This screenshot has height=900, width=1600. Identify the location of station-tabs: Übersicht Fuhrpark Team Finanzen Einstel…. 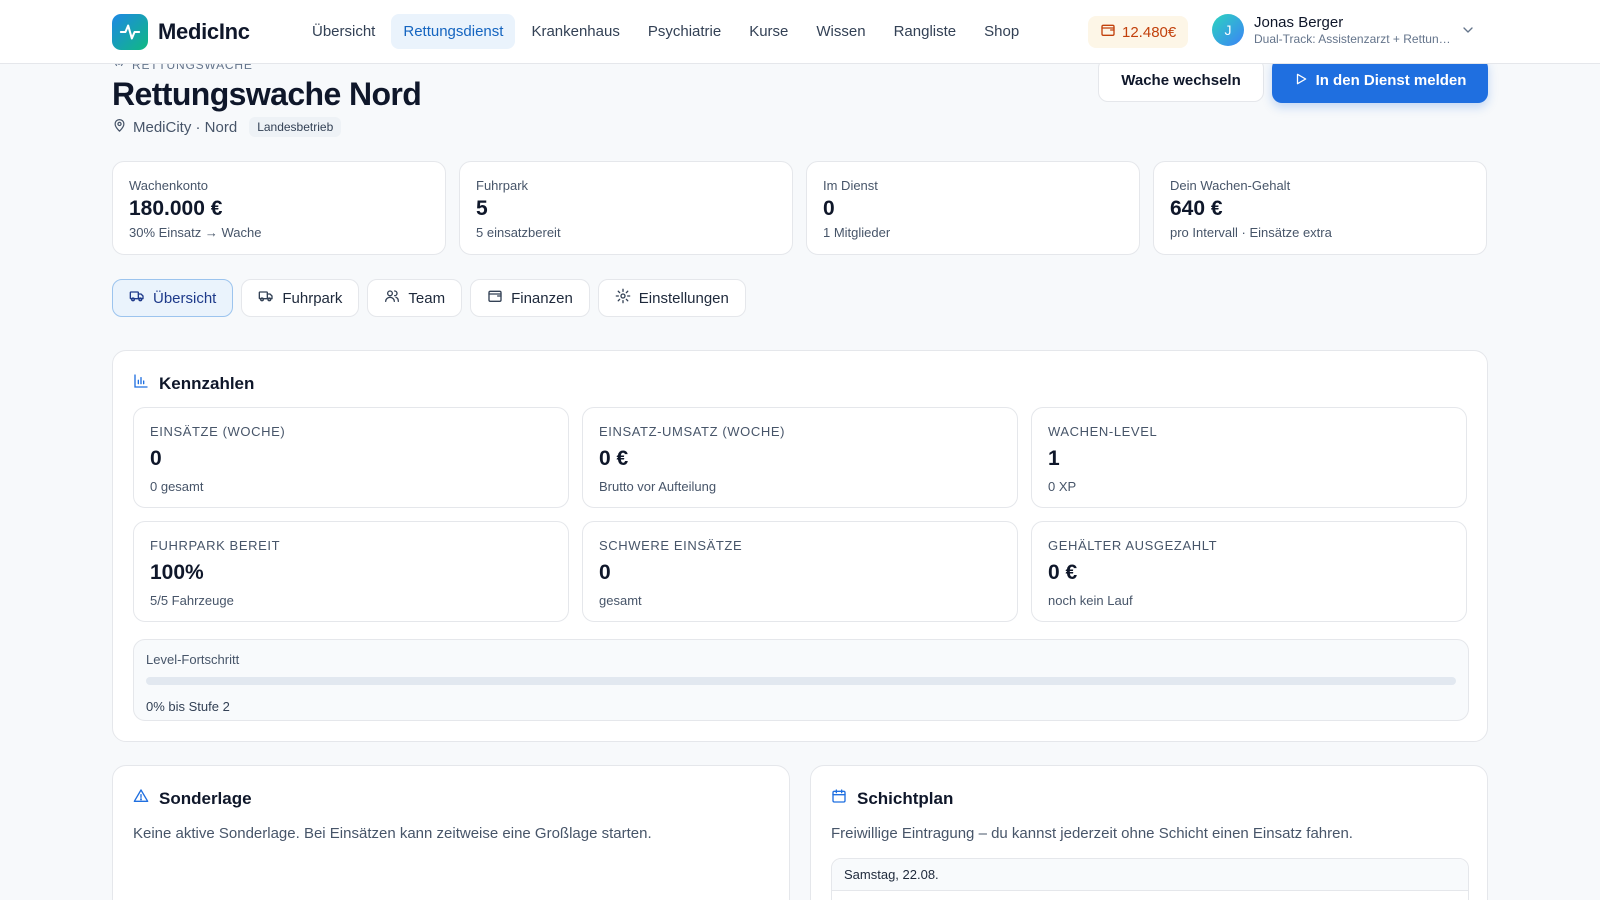
(429, 298).